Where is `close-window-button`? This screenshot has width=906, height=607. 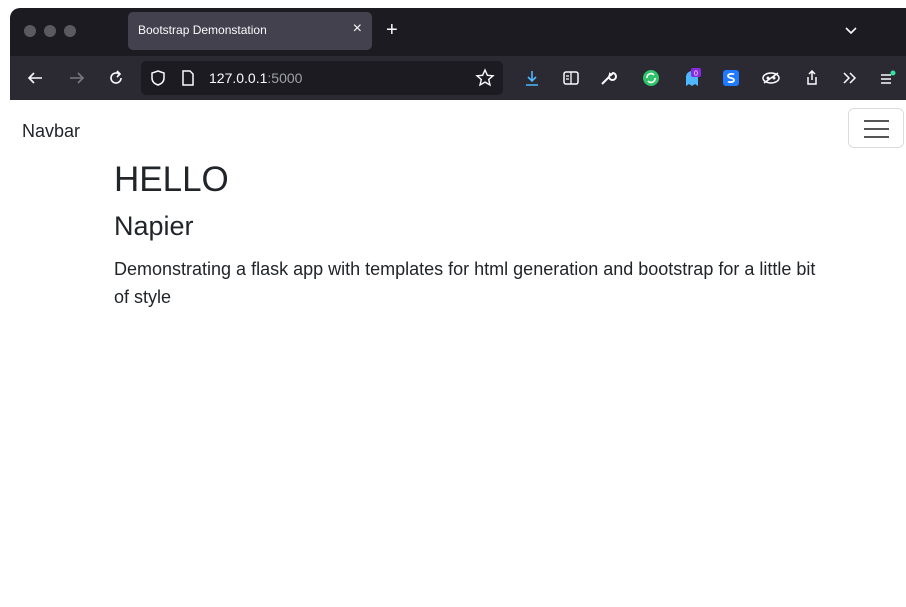 close-window-button is located at coordinates (30, 31).